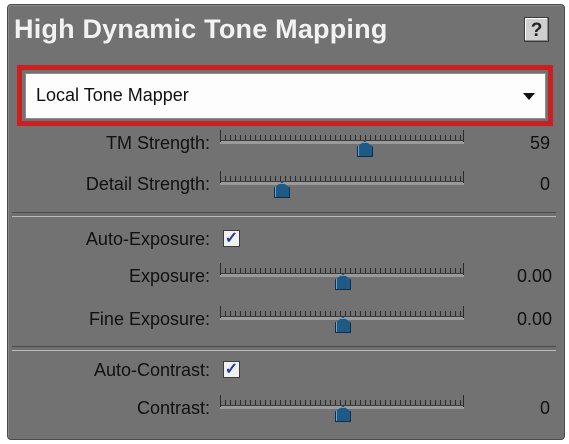  I want to click on help-icon: ?, so click(536, 30).